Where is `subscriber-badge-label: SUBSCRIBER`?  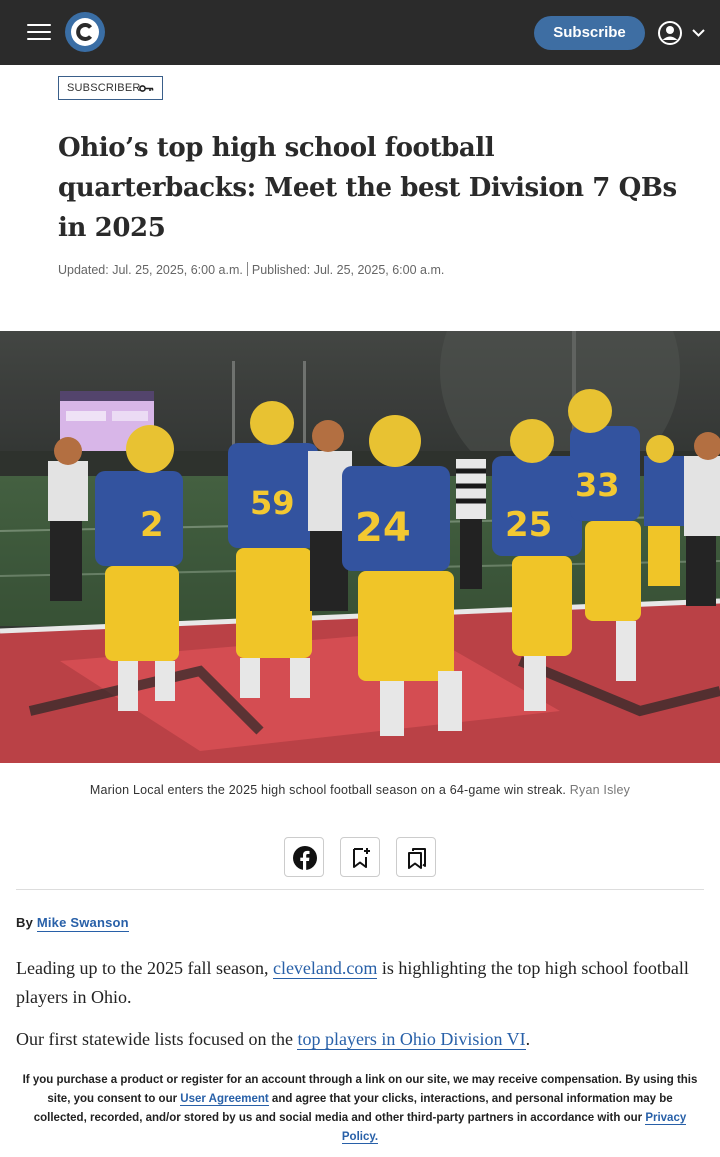 subscriber-badge-label: SUBSCRIBER is located at coordinates (104, 88).